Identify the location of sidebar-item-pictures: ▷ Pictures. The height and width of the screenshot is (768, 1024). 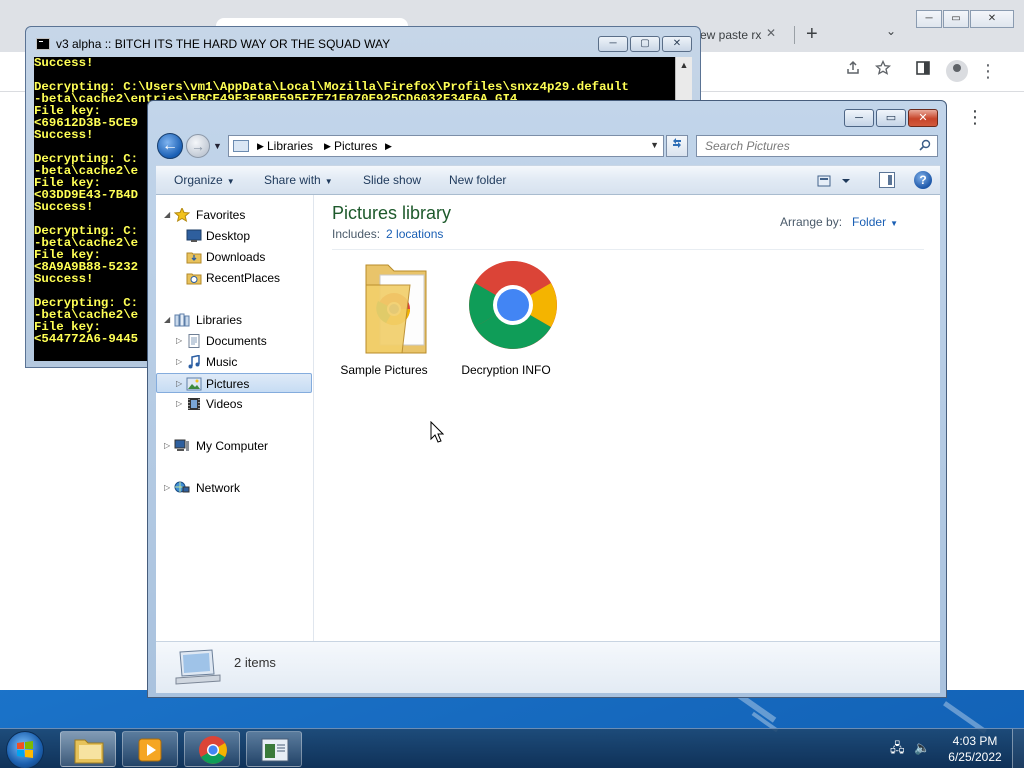
(234, 383).